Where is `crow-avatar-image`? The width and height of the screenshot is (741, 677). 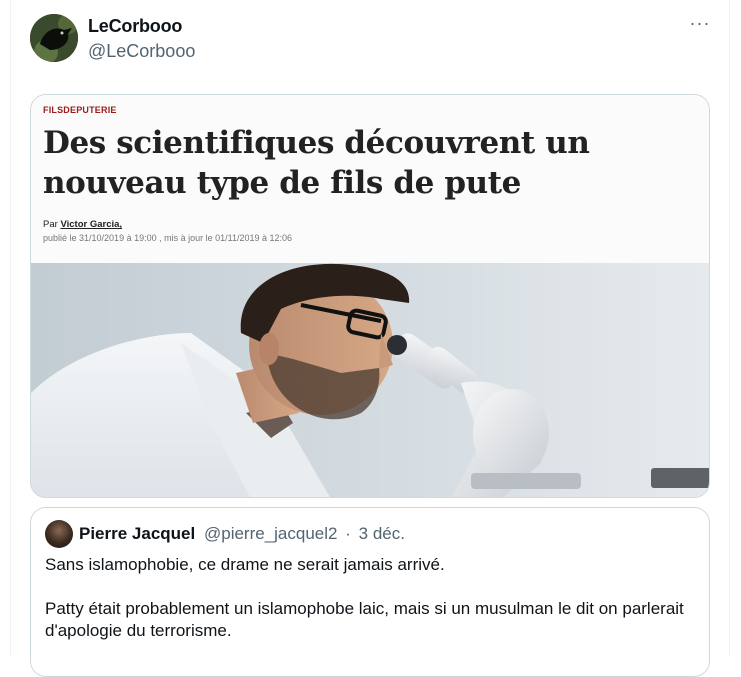 crow-avatar-image is located at coordinates (54, 38).